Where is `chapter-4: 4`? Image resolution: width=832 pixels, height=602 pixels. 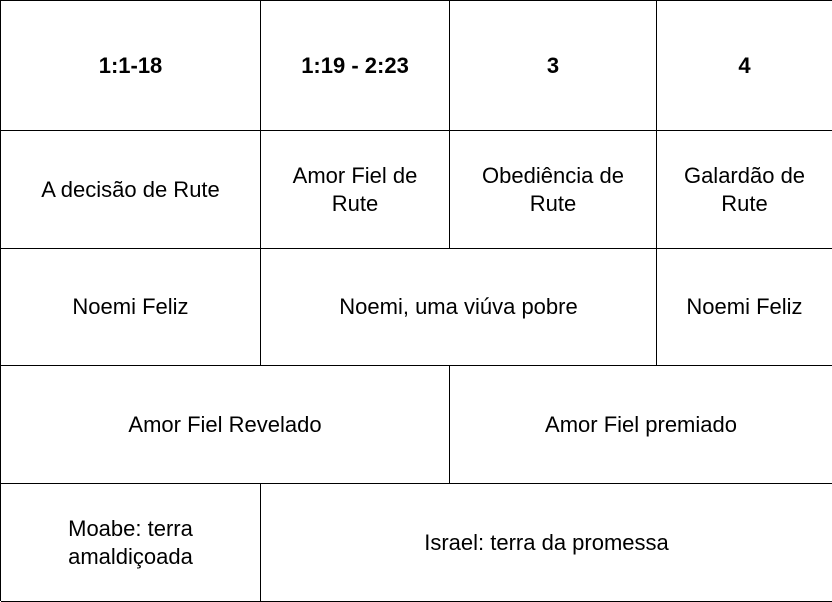
chapter-4: 4 is located at coordinates (744, 66).